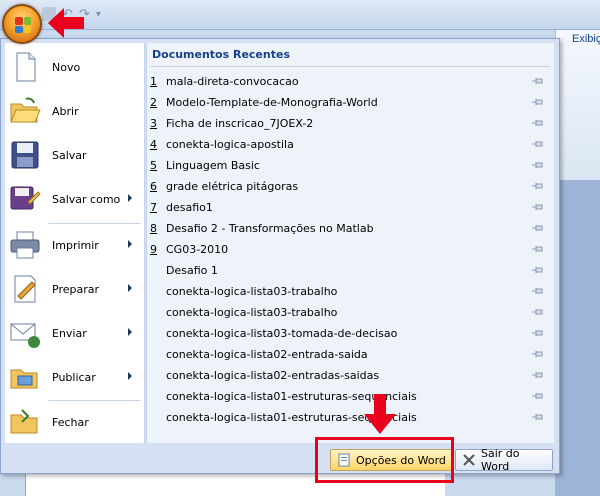 This screenshot has height=496, width=600. I want to click on office-logo-icon, so click(23, 25).